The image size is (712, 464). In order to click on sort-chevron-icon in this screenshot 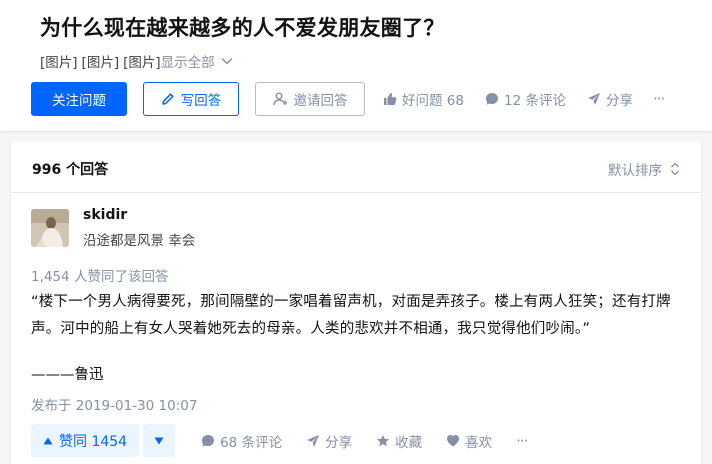, I will do `click(675, 169)`.